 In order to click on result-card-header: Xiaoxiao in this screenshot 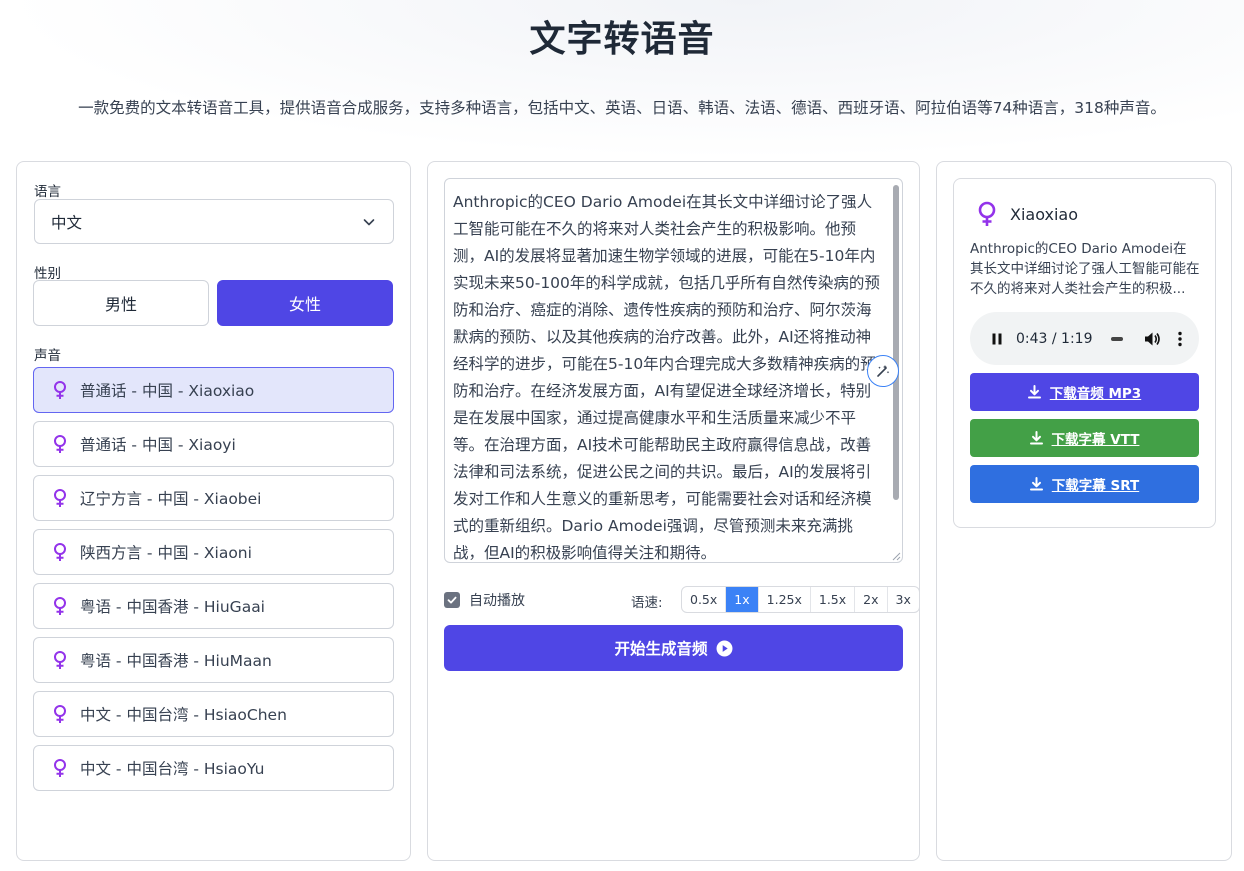, I will do `click(1027, 214)`.